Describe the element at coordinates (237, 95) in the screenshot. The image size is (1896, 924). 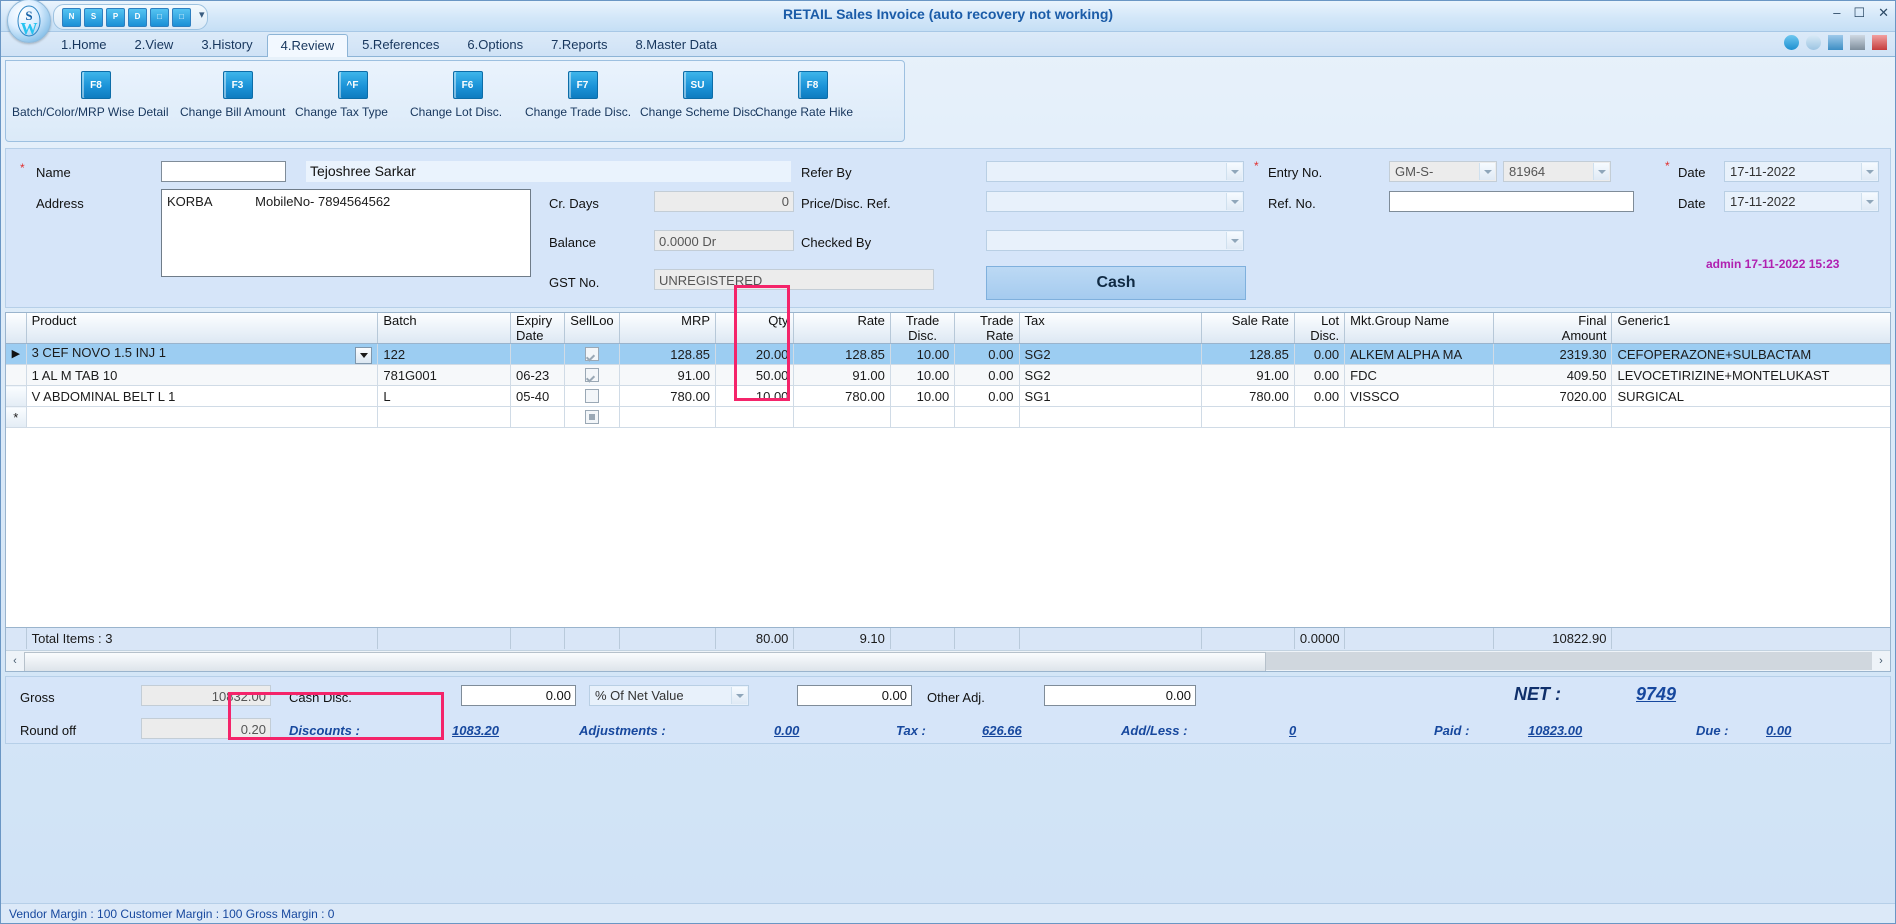
I see `ribbon-button-change-bill-amount: F3 Change Bill Amount` at that location.